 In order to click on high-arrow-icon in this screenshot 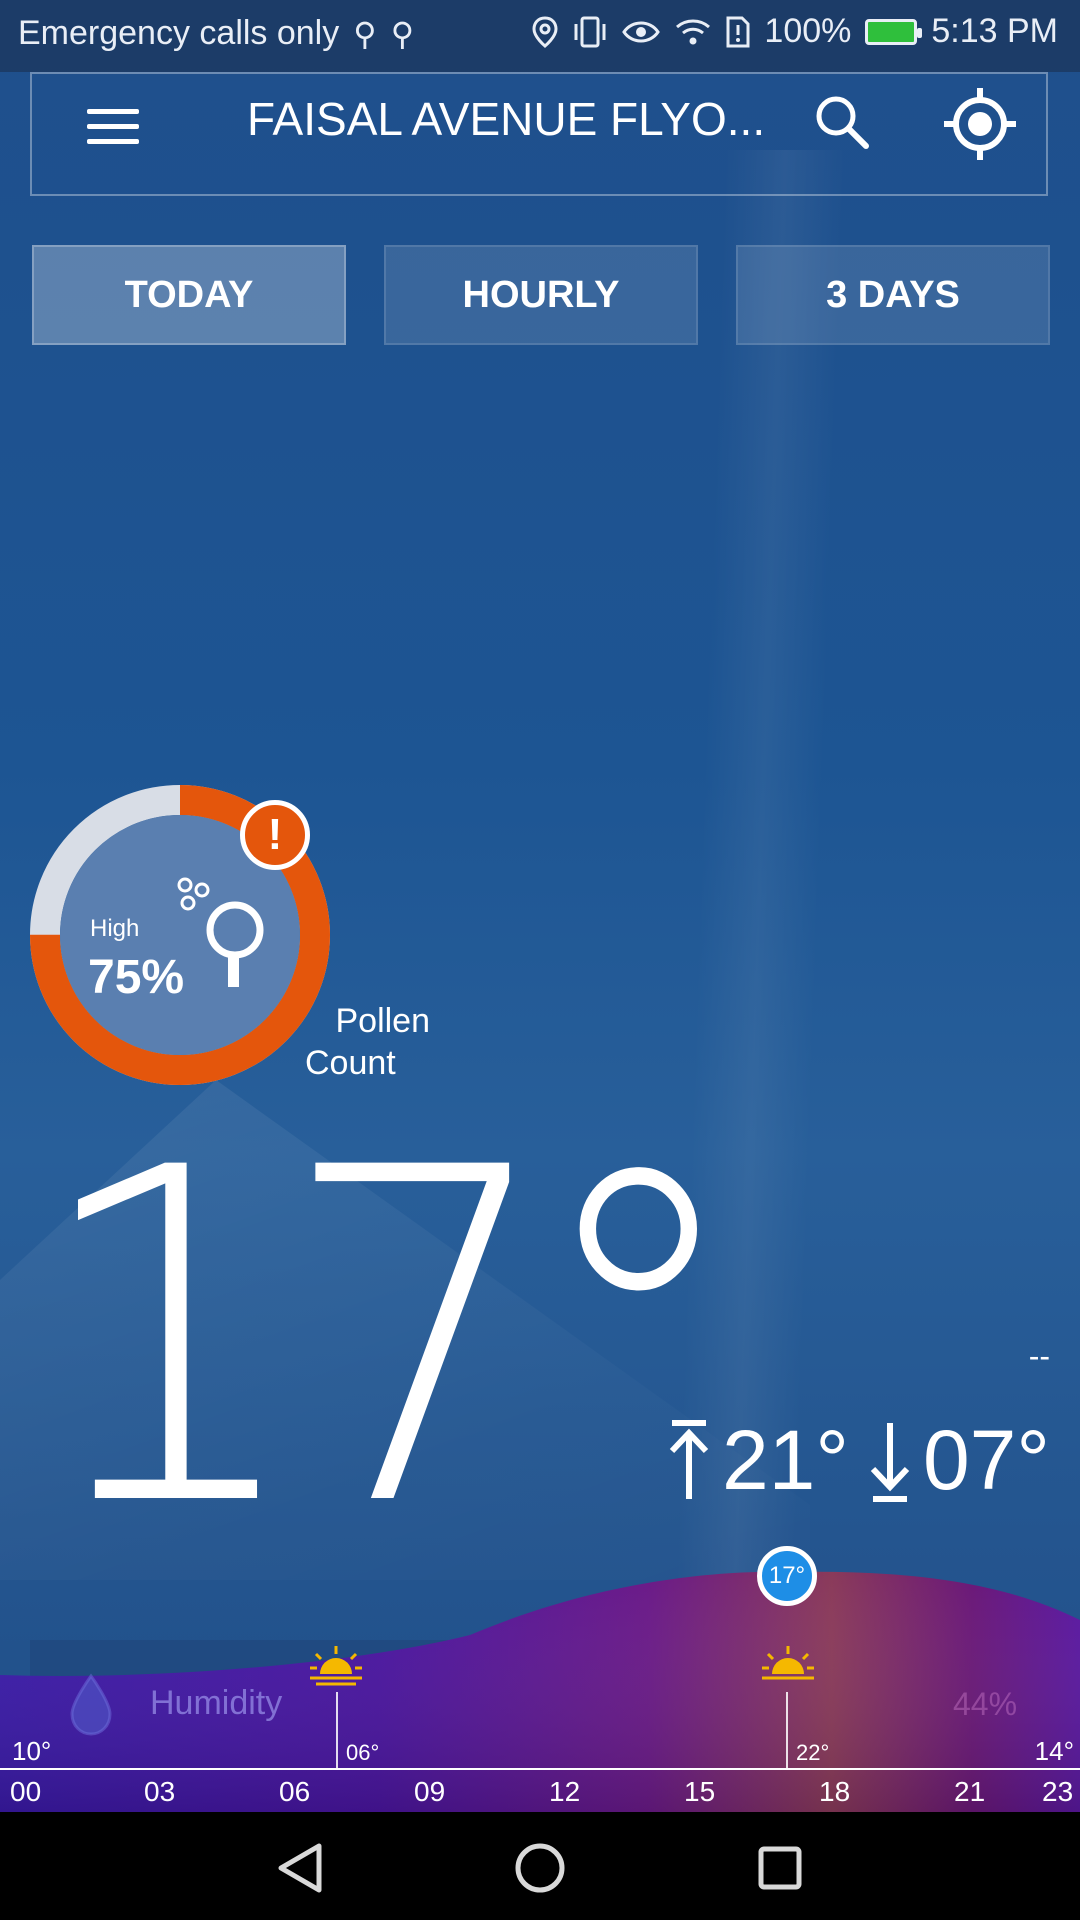, I will do `click(689, 1461)`.